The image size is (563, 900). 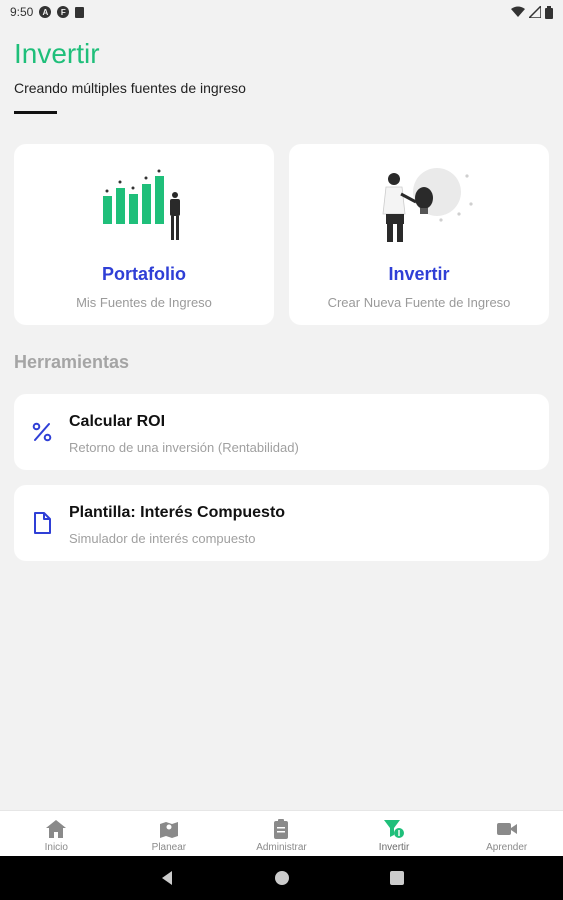 I want to click on plantilla-interes-title: Plantilla: Interés Compuesto, so click(x=177, y=512).